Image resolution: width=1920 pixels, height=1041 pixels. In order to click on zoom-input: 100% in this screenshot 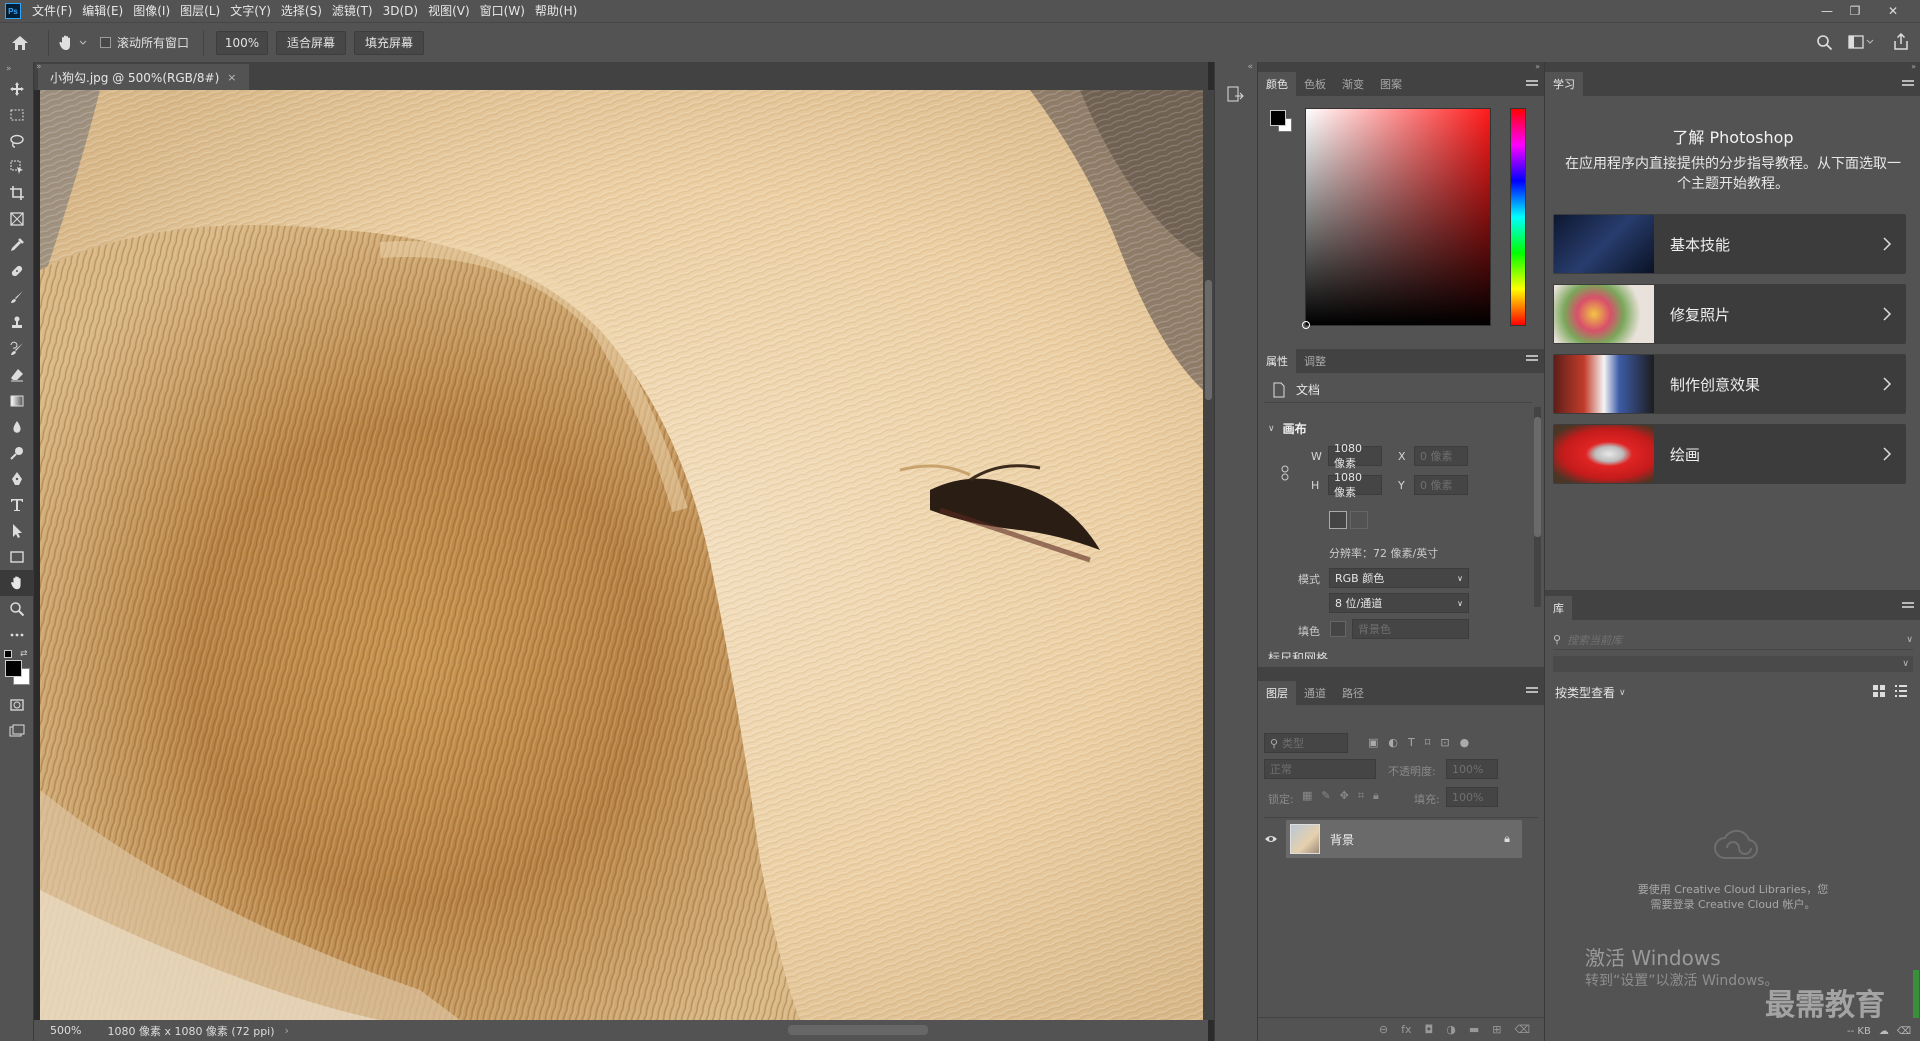, I will do `click(242, 42)`.